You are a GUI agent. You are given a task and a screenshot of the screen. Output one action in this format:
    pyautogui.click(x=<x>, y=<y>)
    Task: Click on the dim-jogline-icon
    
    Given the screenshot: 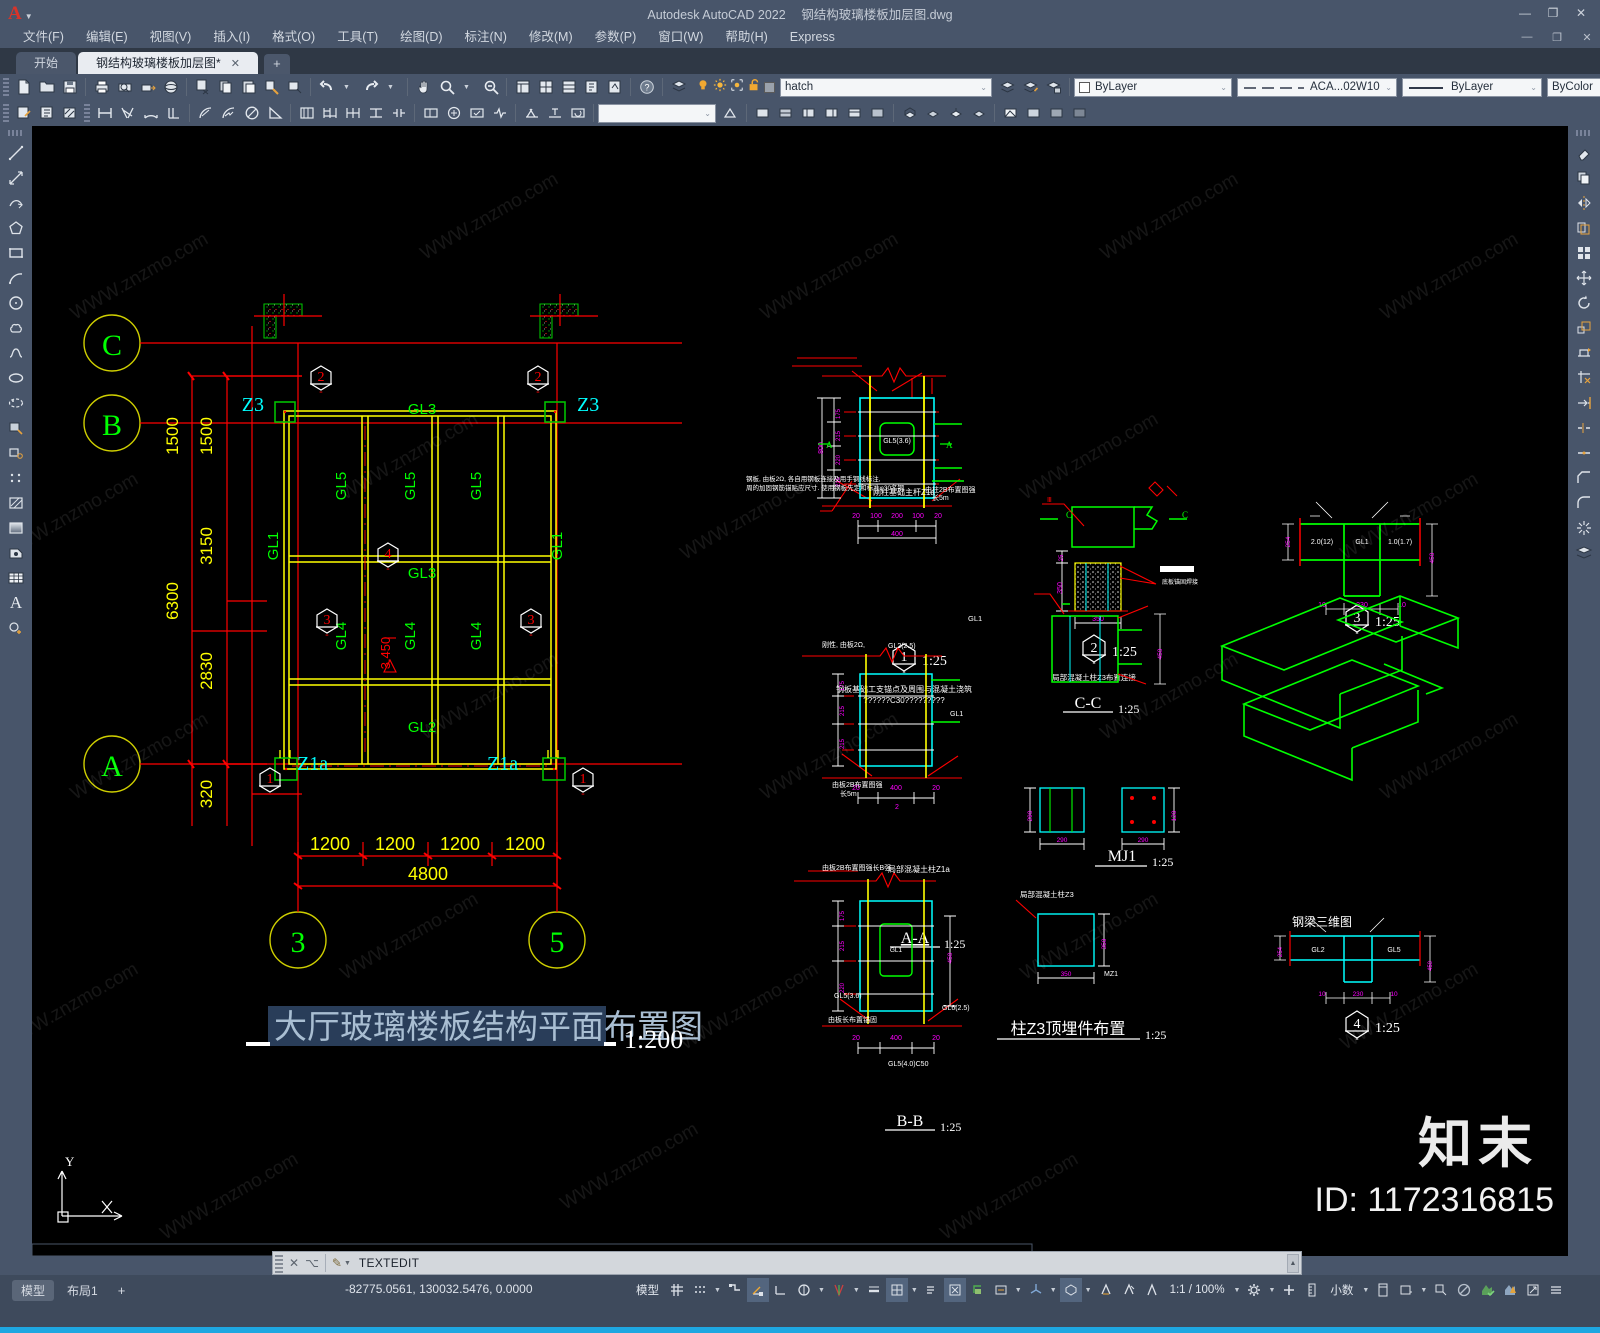 What is the action you would take?
    pyautogui.click(x=499, y=113)
    